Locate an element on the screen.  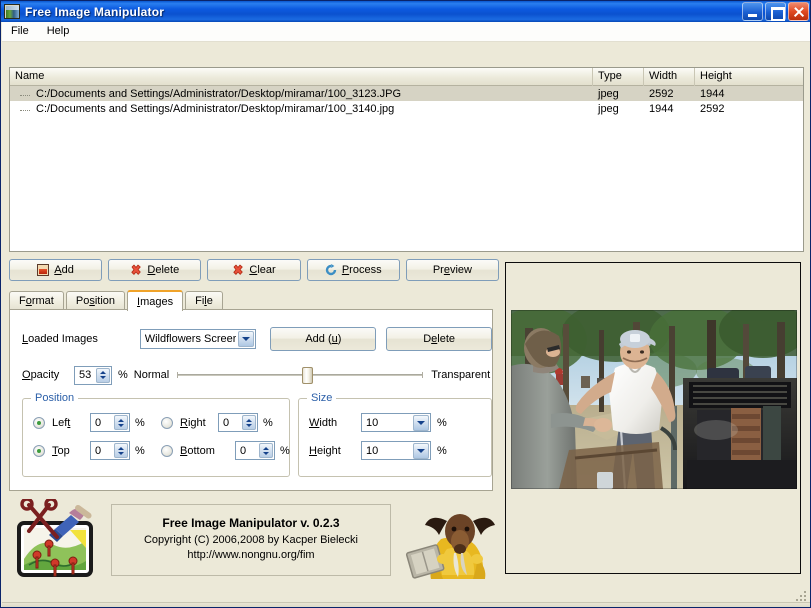
tab-position: Po s ition is located at coordinates (95, 300).